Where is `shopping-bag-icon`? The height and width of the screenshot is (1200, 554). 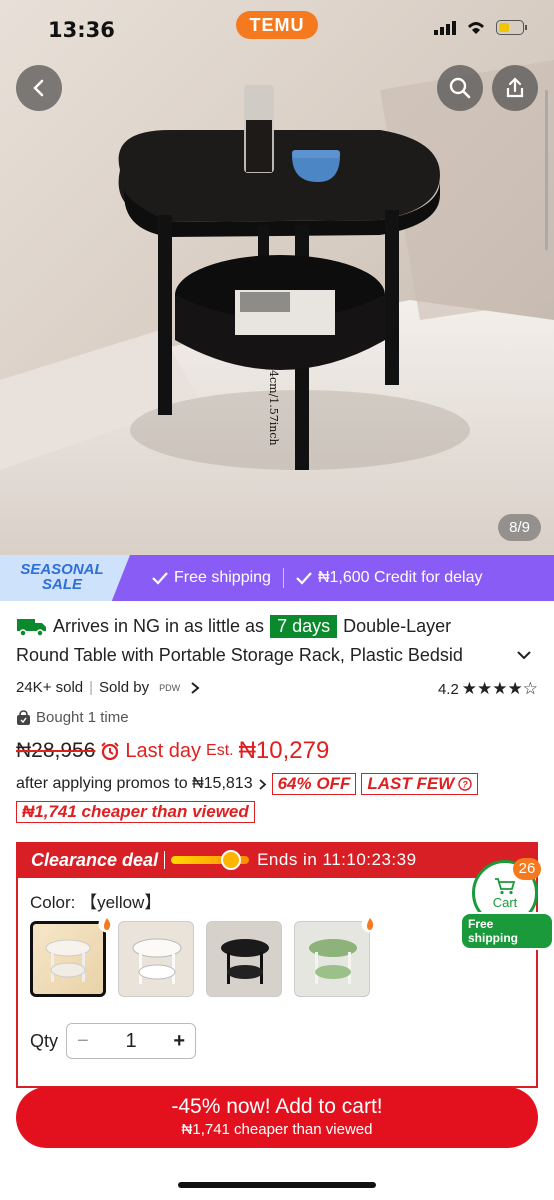
shopping-bag-icon is located at coordinates (23, 717).